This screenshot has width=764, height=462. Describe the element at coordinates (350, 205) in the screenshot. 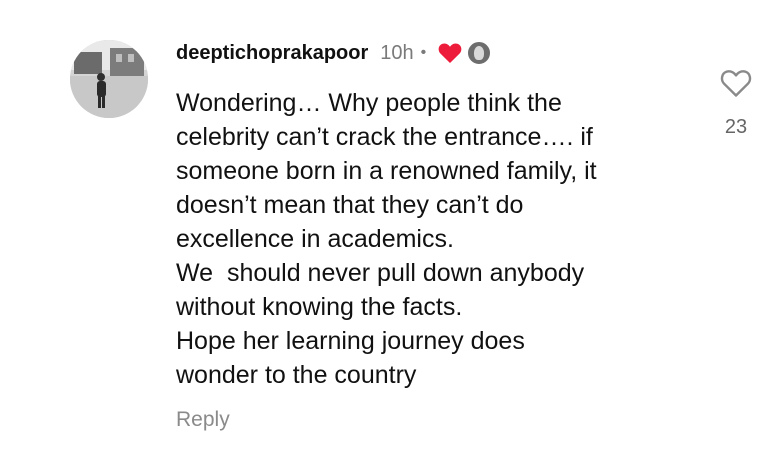

I see `comment-line: doesn’t mean that they can’t do` at that location.